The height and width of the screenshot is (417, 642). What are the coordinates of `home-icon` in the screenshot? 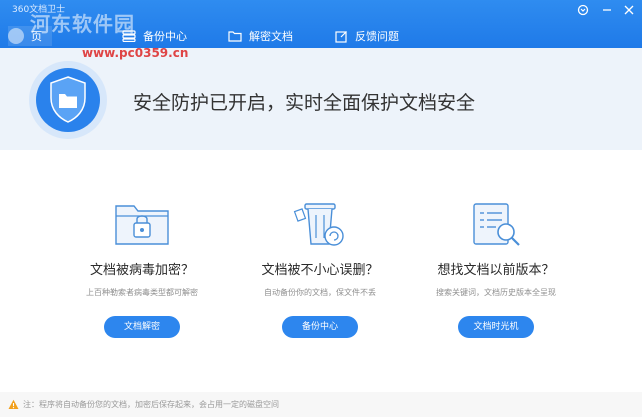 It's located at (16, 36).